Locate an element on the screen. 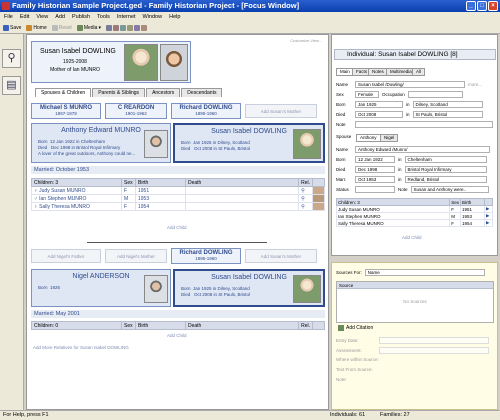 This screenshot has height=420, width=500. menu-internet: Internet is located at coordinates (126, 17).